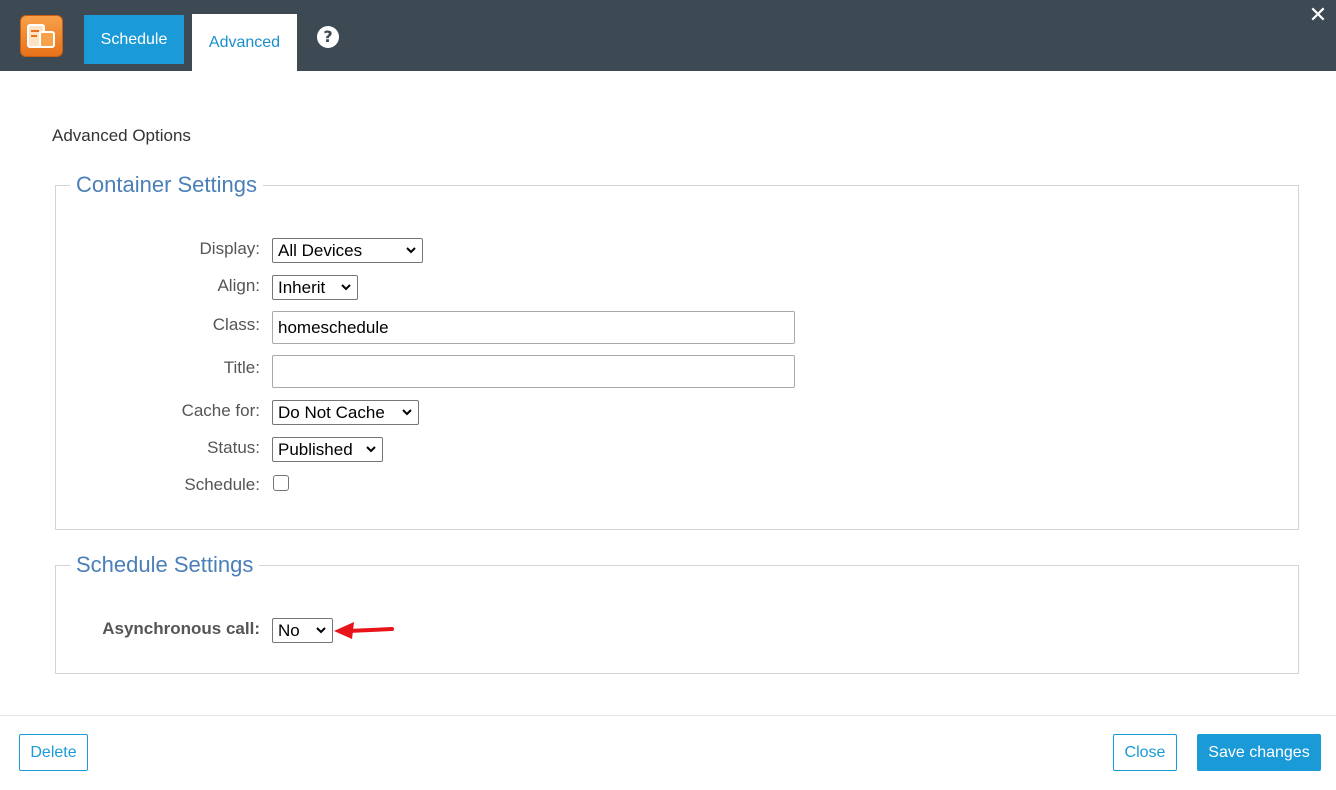 The image size is (1336, 790). I want to click on schedule-settings-panel: Schedule Settings, so click(677, 613).